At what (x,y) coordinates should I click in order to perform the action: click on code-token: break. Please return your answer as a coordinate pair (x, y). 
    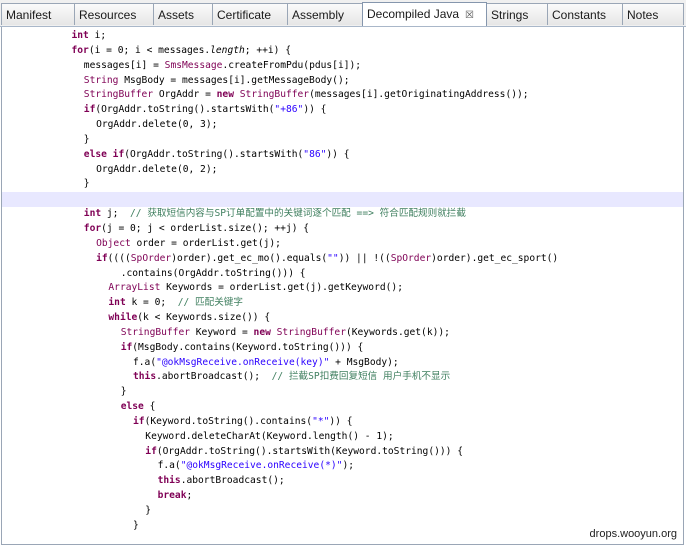
    Looking at the image, I should click on (172, 496).